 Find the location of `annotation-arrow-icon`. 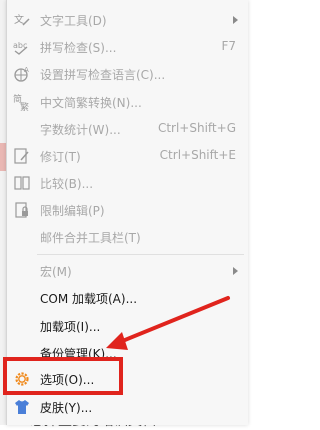

annotation-arrow-icon is located at coordinates (168, 323).